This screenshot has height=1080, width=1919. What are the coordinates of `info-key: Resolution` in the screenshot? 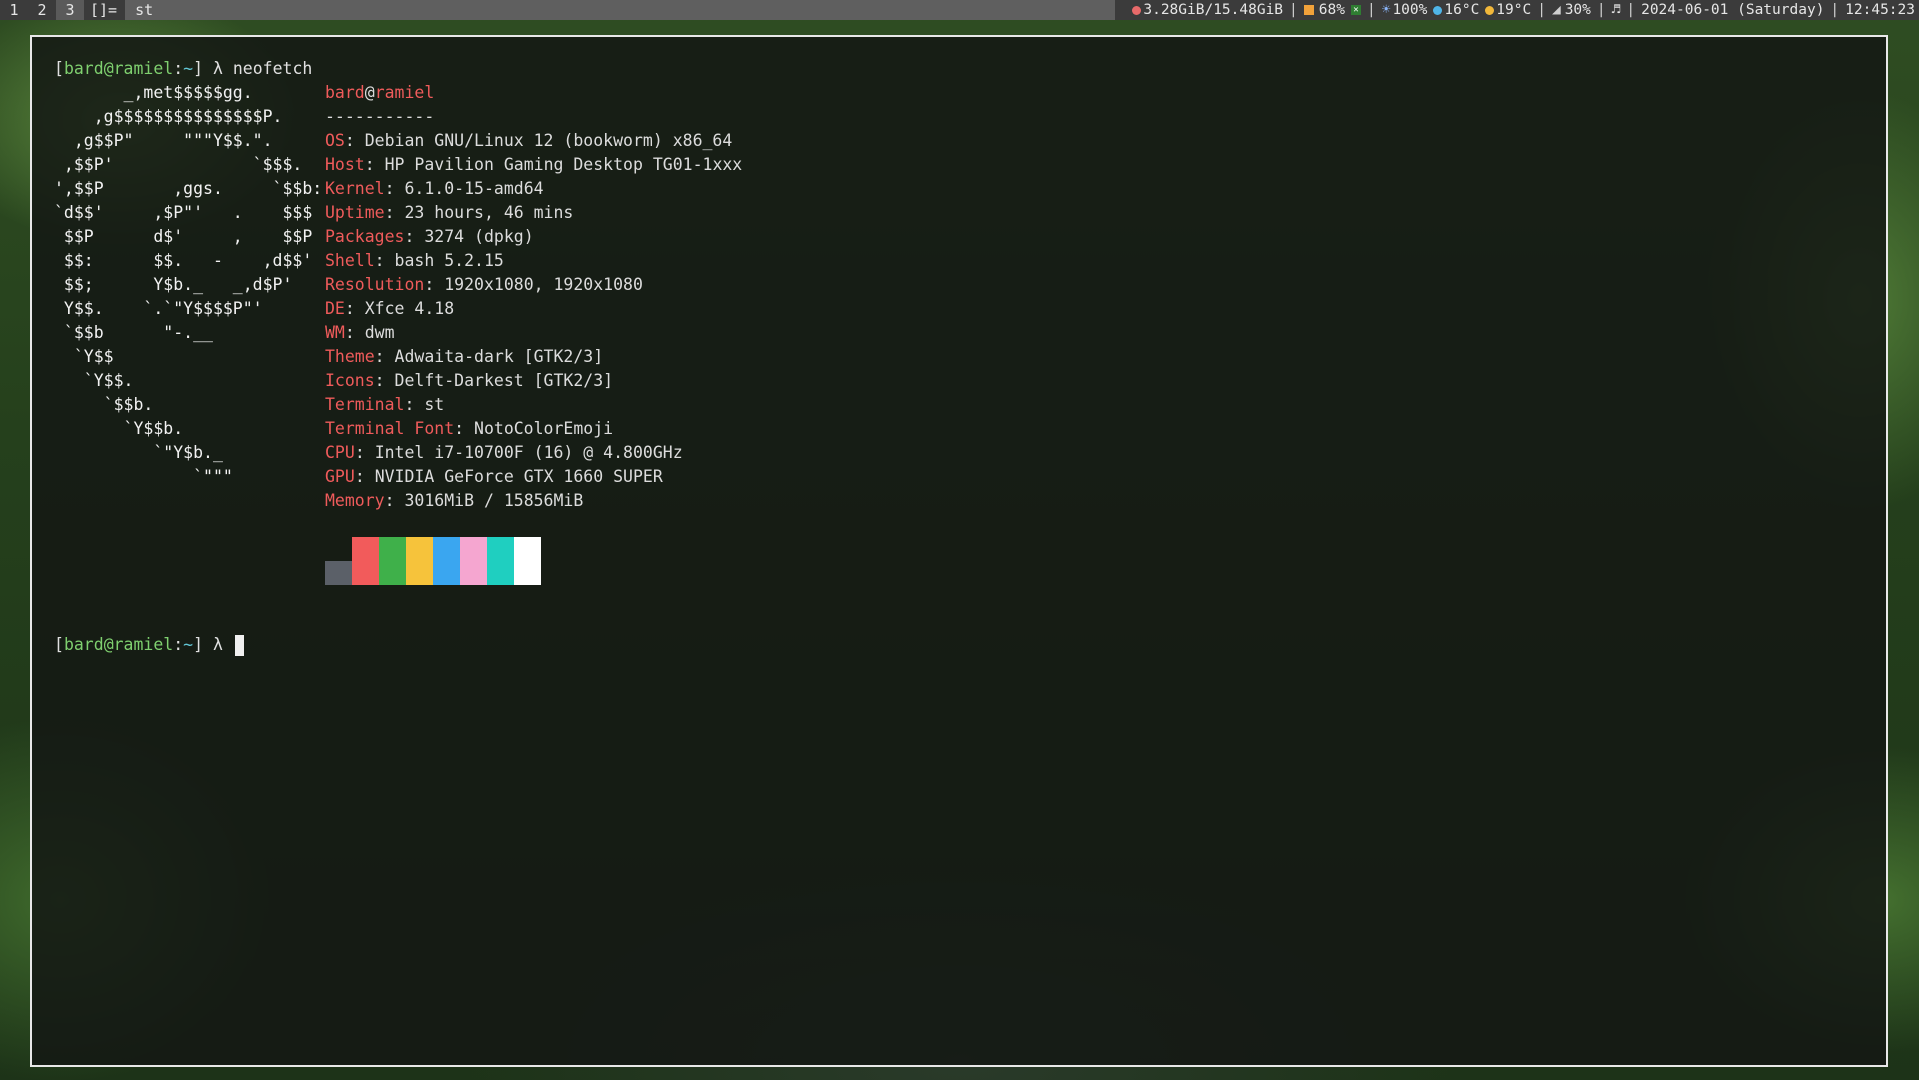 It's located at (375, 284).